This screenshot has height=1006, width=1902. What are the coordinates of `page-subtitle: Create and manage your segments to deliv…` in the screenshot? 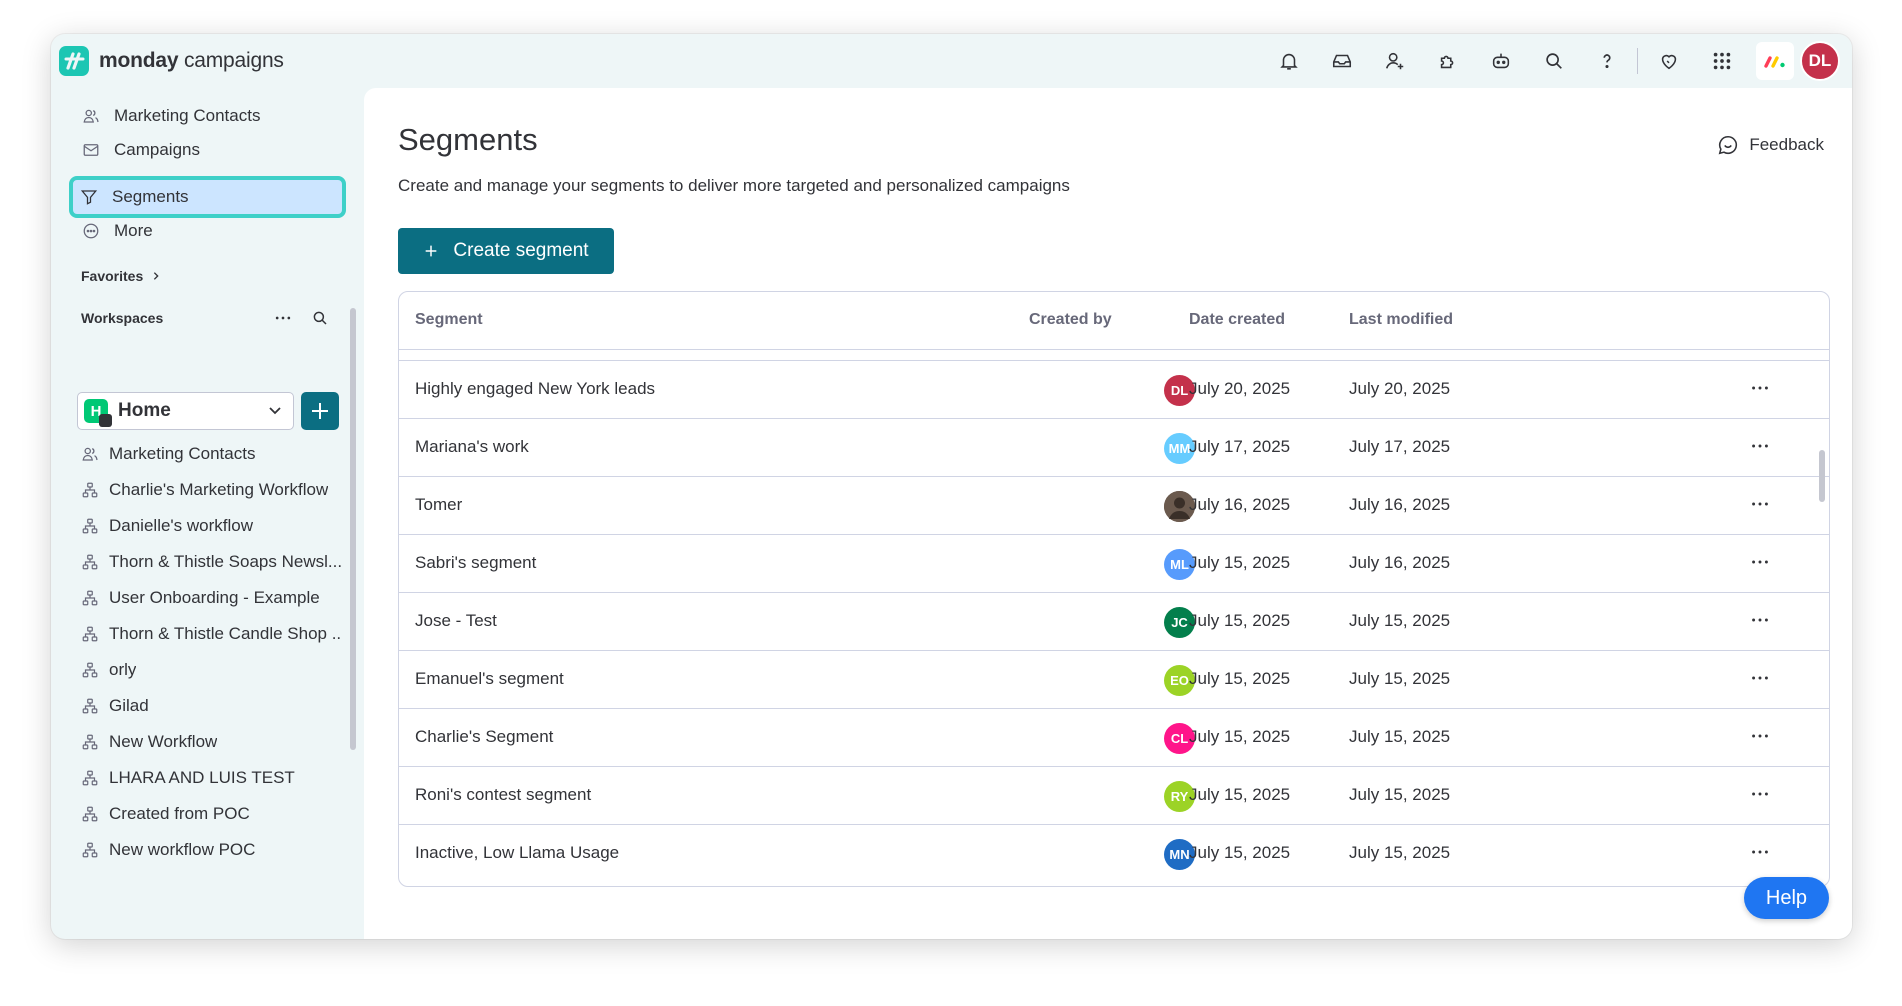 It's located at (734, 185).